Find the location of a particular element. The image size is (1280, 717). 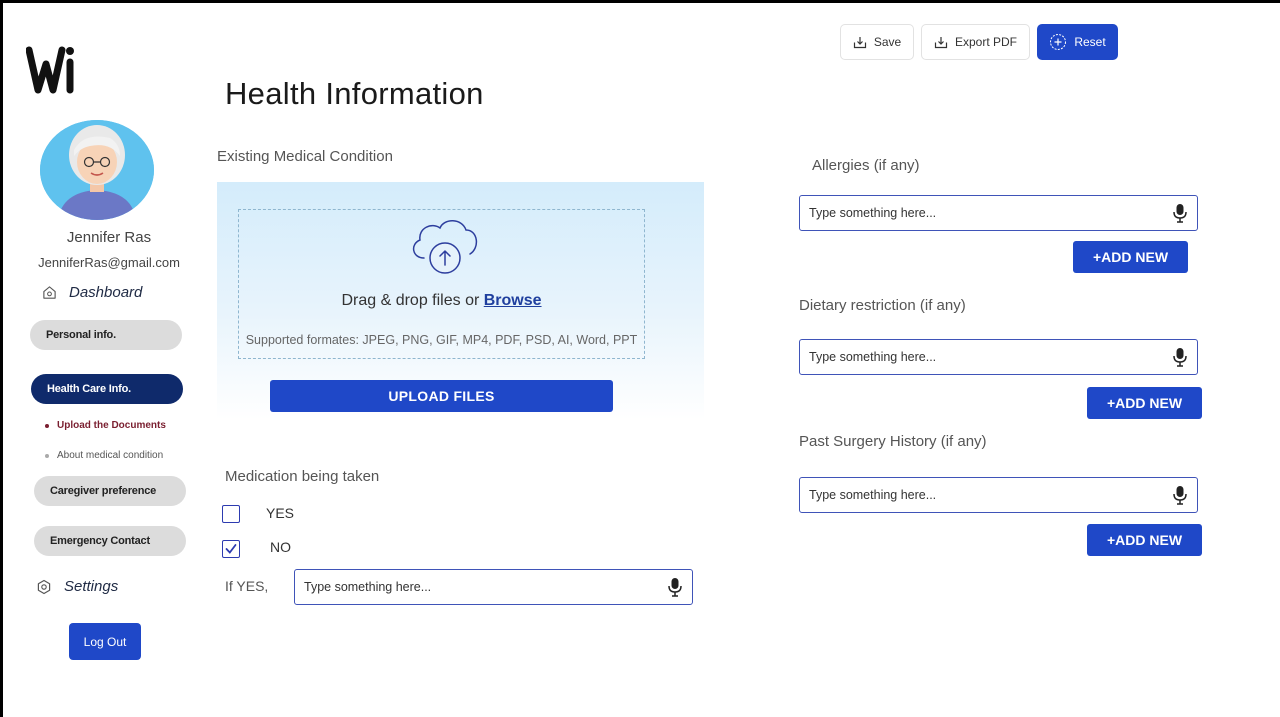

export-pdf-button: Export PDF is located at coordinates (975, 42).